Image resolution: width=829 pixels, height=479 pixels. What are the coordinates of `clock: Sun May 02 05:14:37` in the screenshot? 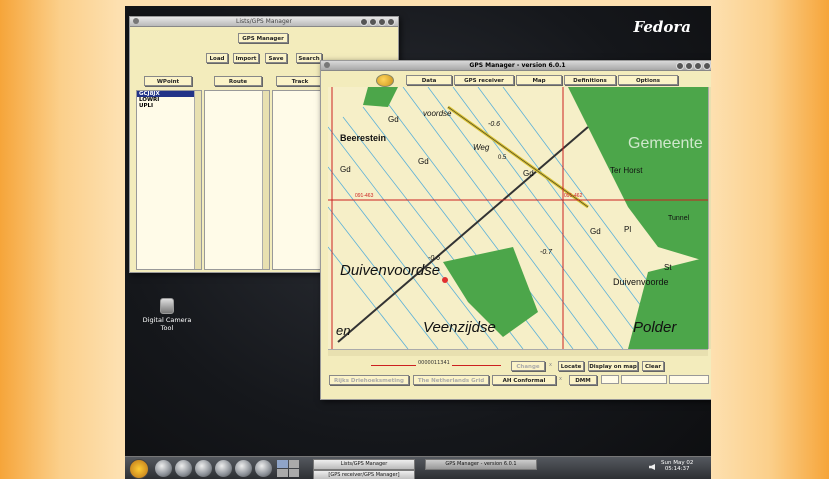 It's located at (677, 466).